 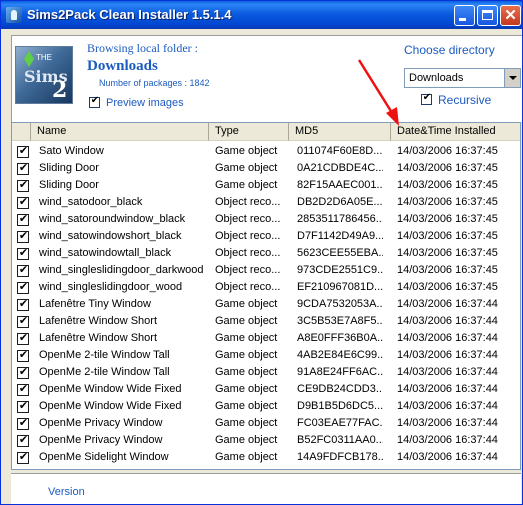 I want to click on red-arrow-icon, so click(x=378, y=92).